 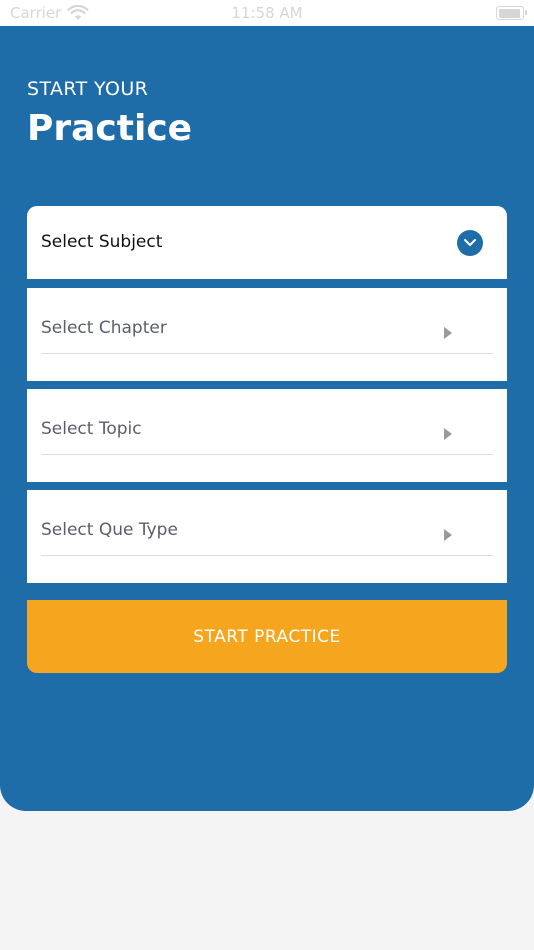 I want to click on battery-icon, so click(x=511, y=13).